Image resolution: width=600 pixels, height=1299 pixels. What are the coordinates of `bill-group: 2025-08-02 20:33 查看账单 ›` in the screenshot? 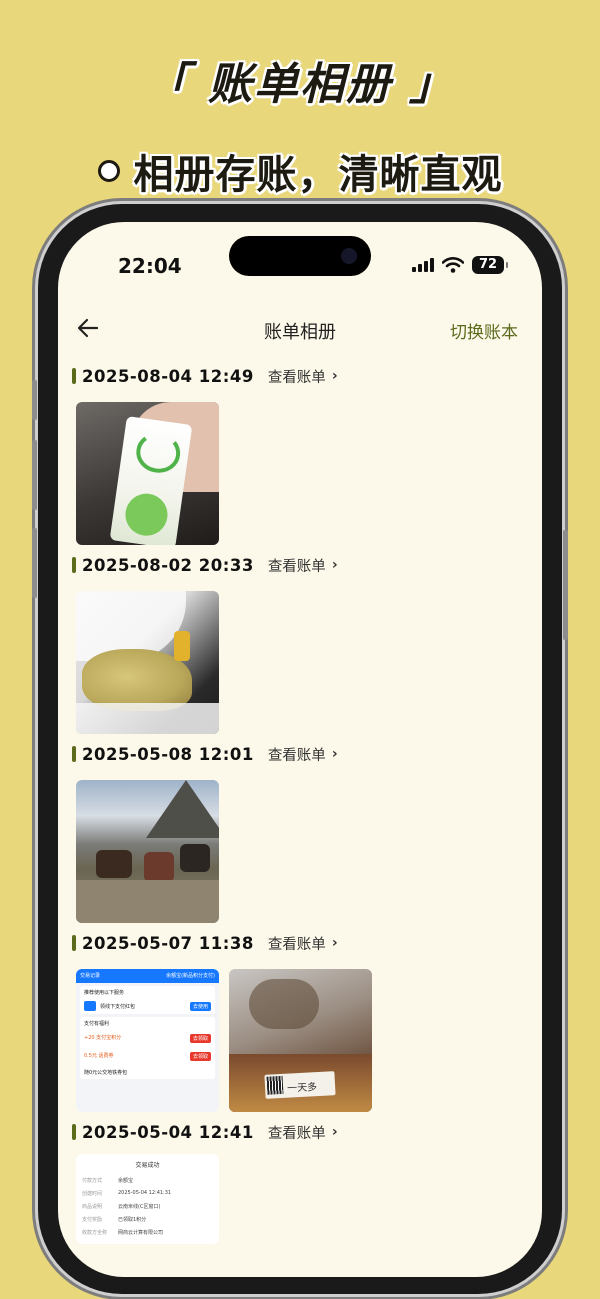 It's located at (205, 643).